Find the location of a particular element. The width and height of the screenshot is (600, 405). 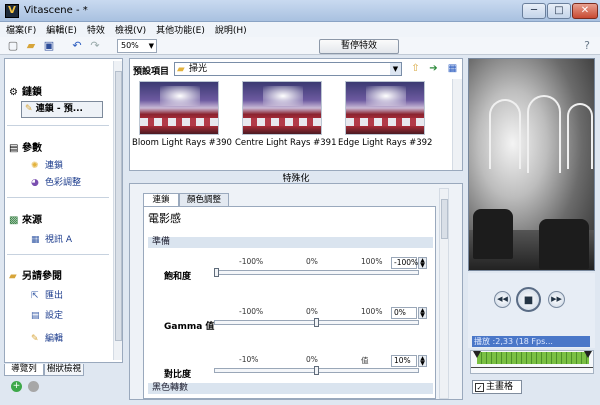

preset-category-select: ▰ 掃光 ▼ is located at coordinates (288, 69).